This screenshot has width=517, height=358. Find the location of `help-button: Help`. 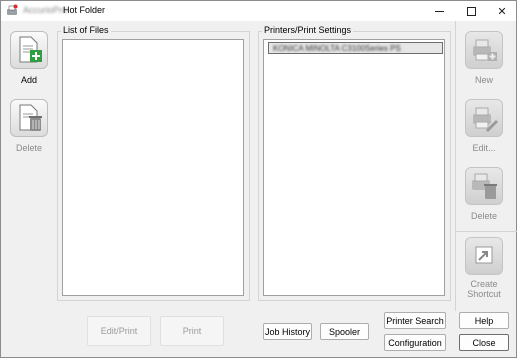

help-button: Help is located at coordinates (484, 320).